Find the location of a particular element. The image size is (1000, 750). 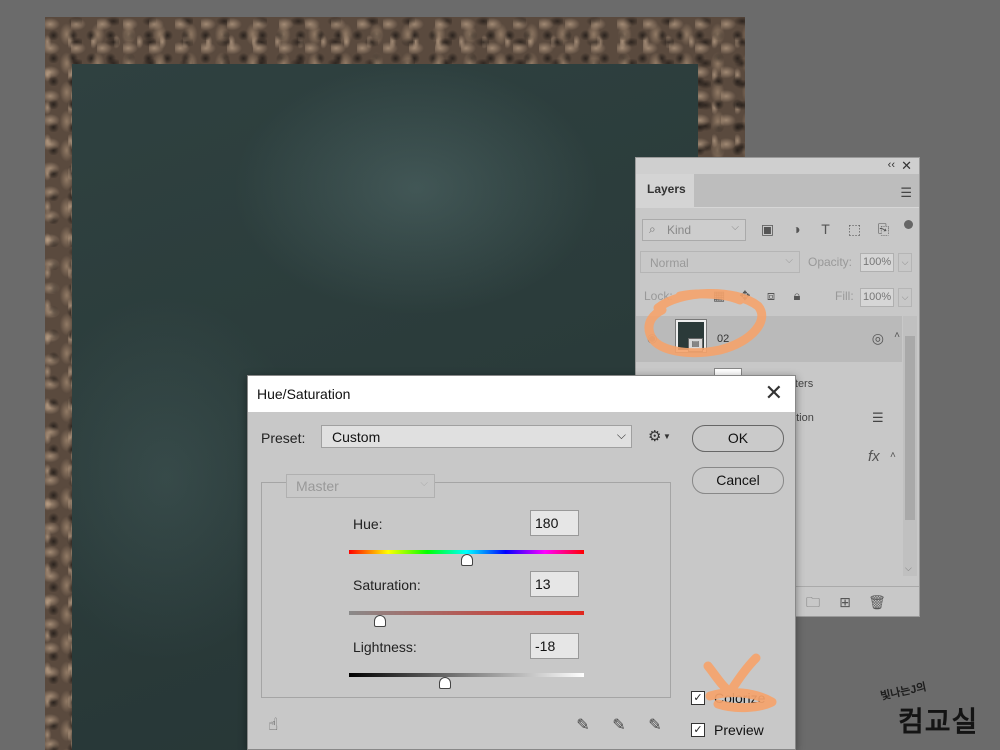

trash-icon: 🗑︎ is located at coordinates (877, 602).